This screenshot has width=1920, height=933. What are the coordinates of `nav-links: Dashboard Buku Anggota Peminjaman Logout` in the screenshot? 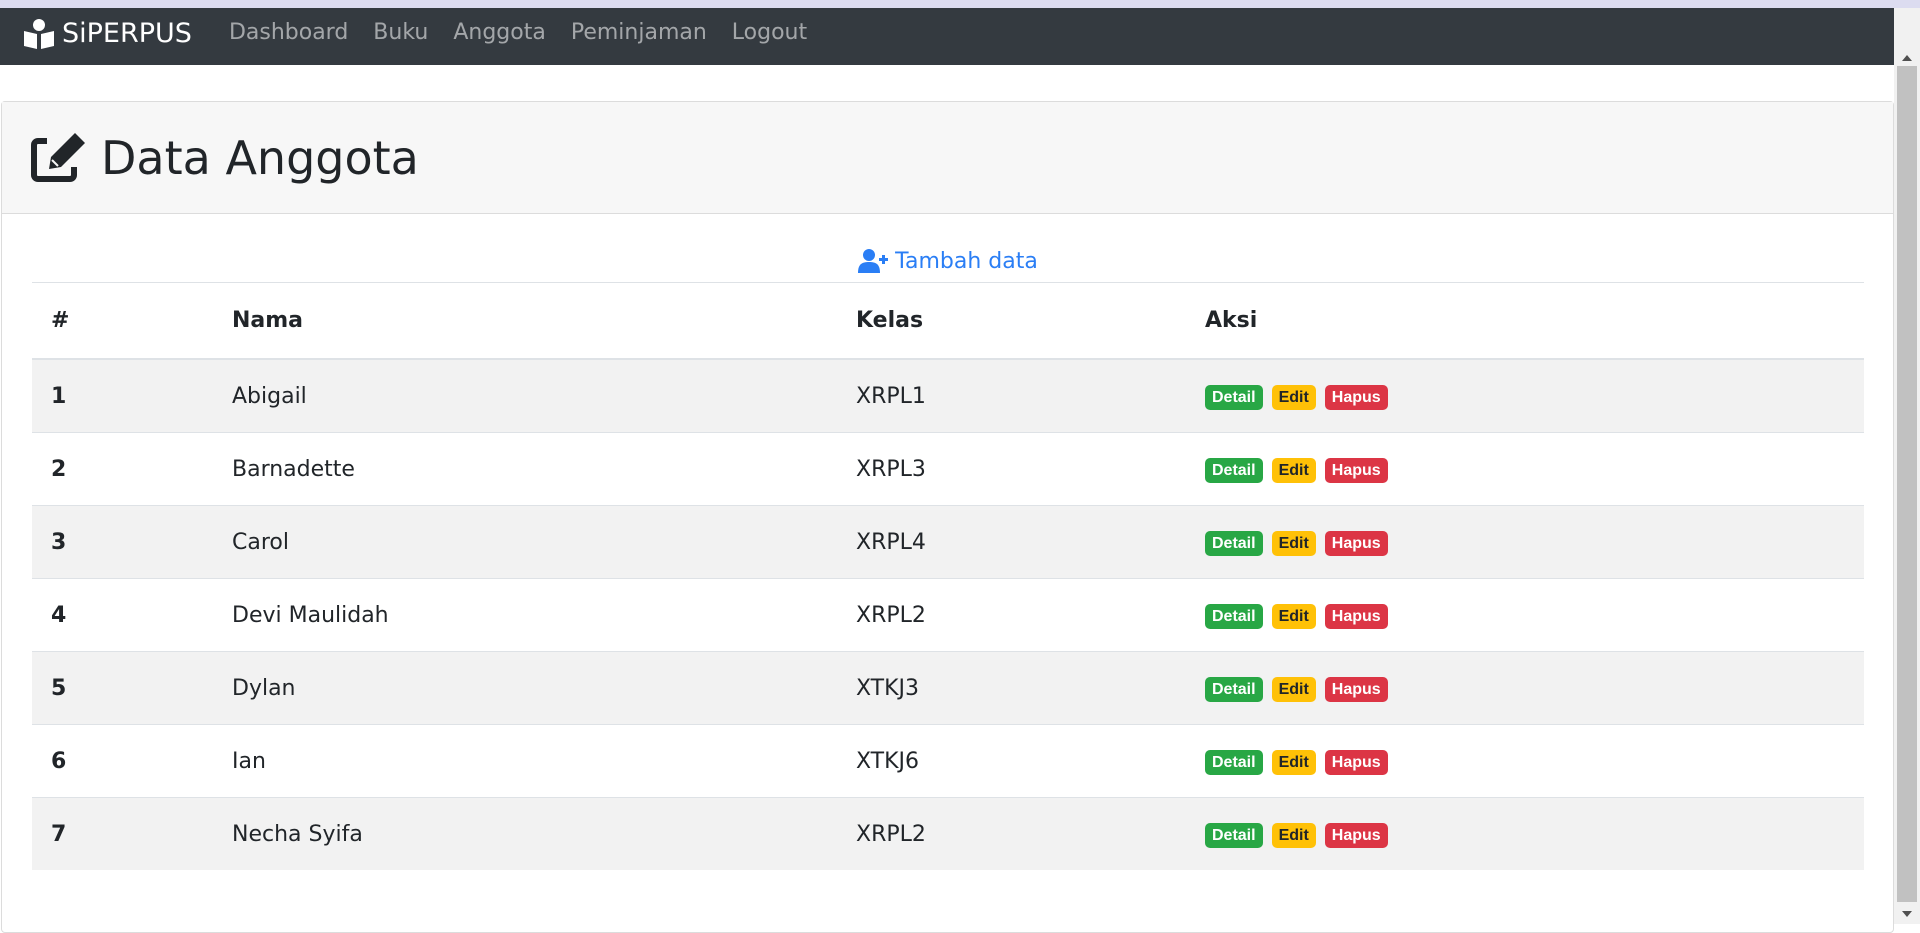 It's located at (530, 32).